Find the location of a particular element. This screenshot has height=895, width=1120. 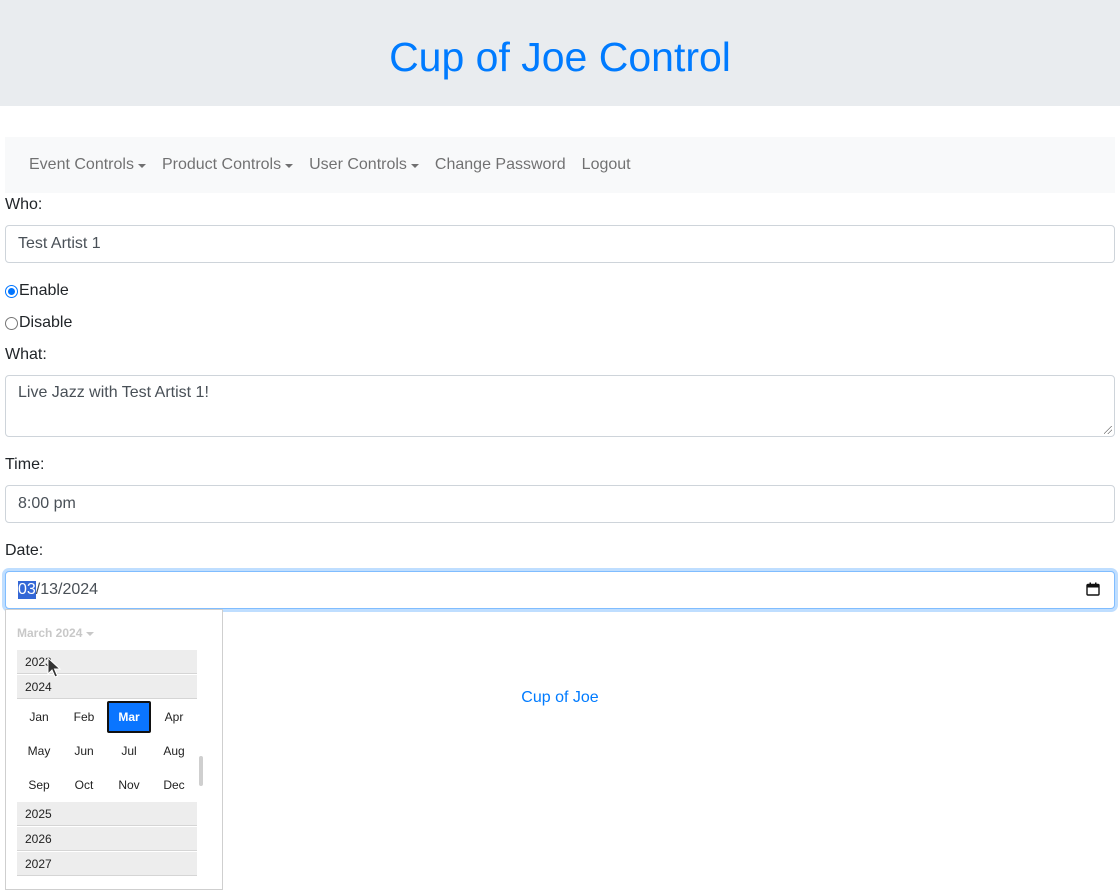

resize-grip-icon is located at coordinates (1108, 430).